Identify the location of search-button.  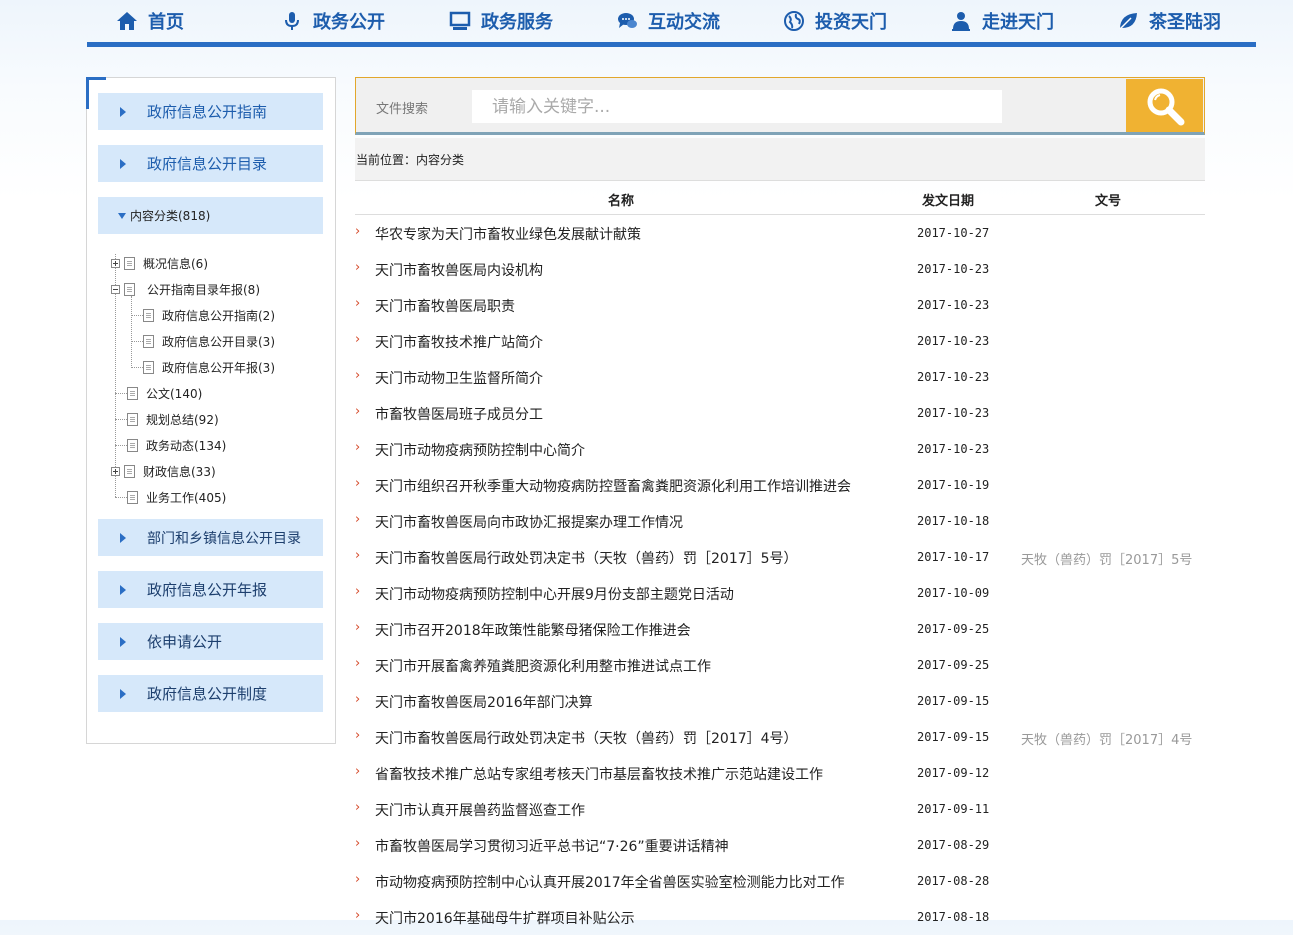
(1164, 105).